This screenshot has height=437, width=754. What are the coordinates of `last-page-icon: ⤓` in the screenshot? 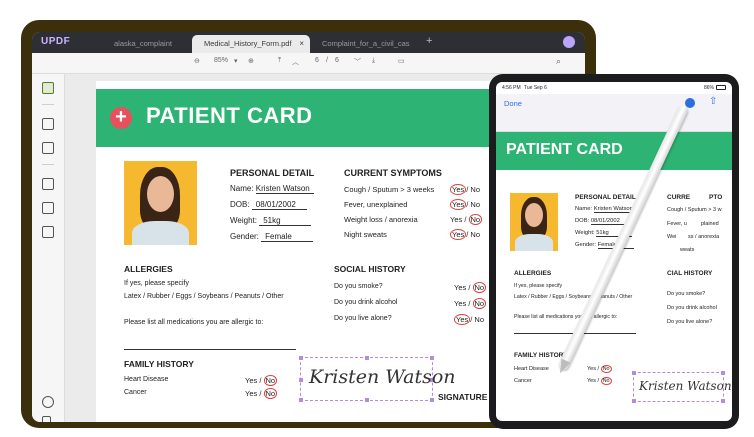 It's located at (373, 61).